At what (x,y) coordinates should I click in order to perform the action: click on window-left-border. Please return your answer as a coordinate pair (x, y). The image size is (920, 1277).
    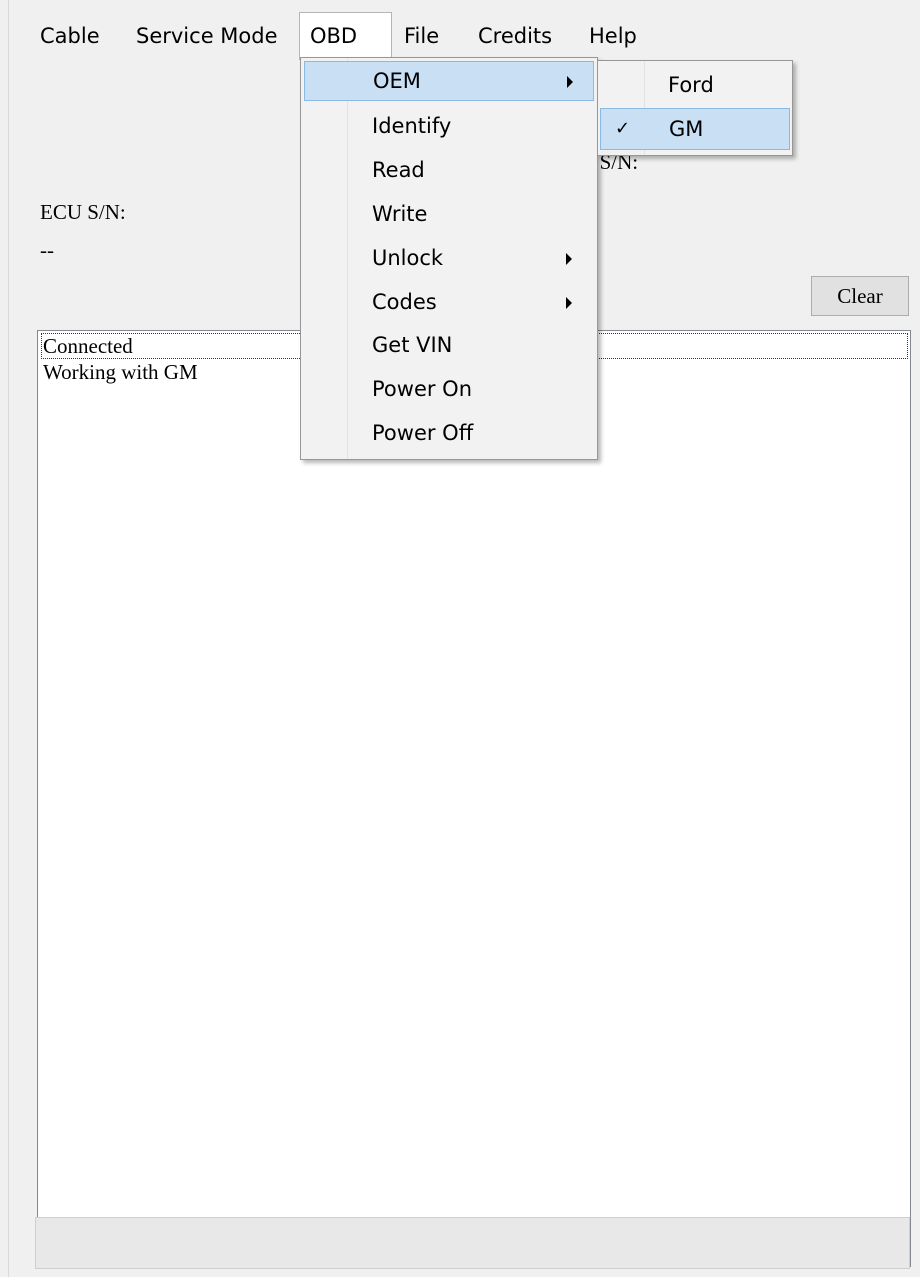
    Looking at the image, I should click on (4, 638).